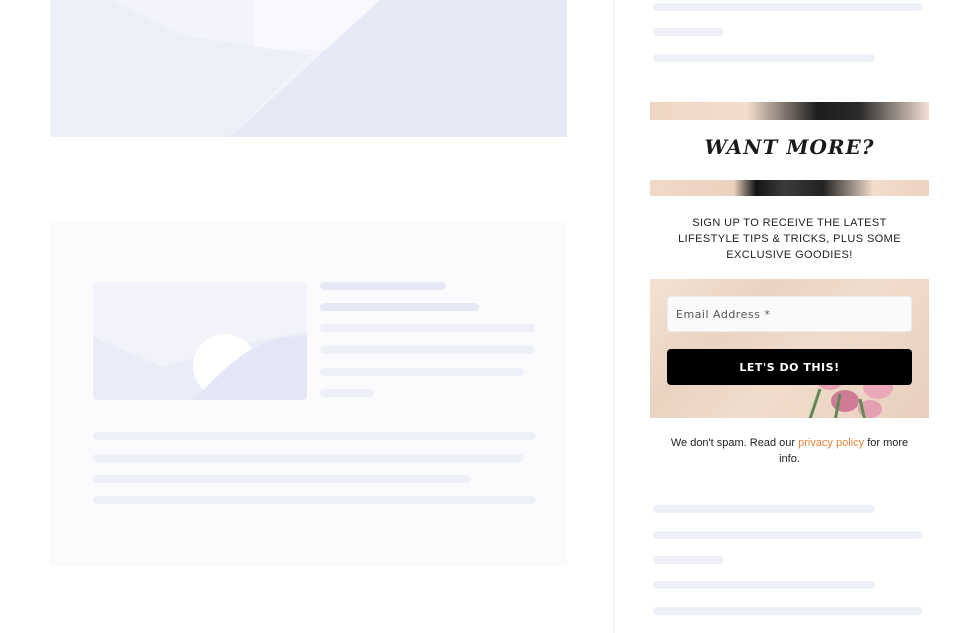 The height and width of the screenshot is (633, 960). I want to click on hero-image-placeholder, so click(308, 68).